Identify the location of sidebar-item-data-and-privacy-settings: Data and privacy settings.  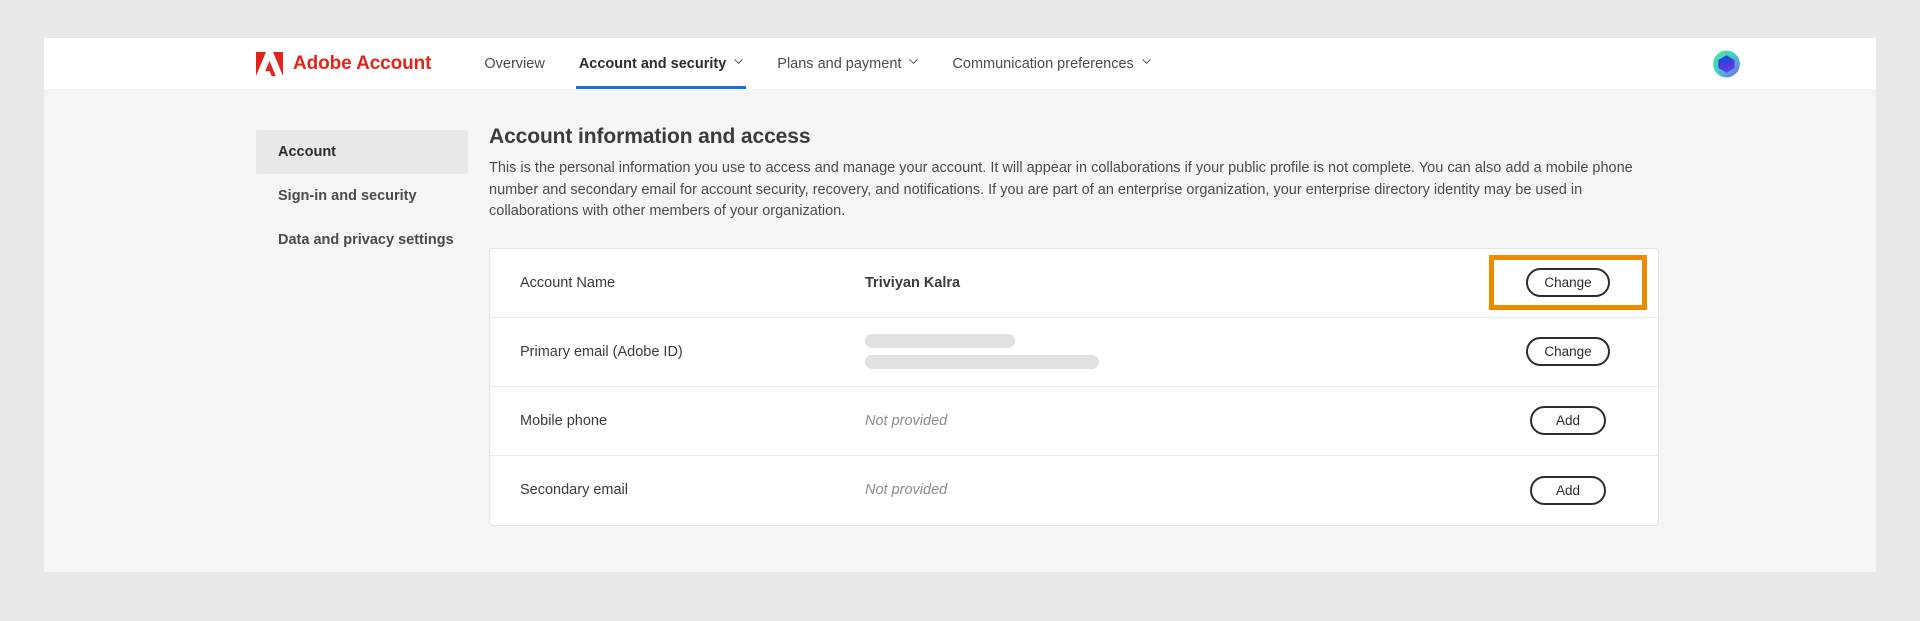
(362, 240).